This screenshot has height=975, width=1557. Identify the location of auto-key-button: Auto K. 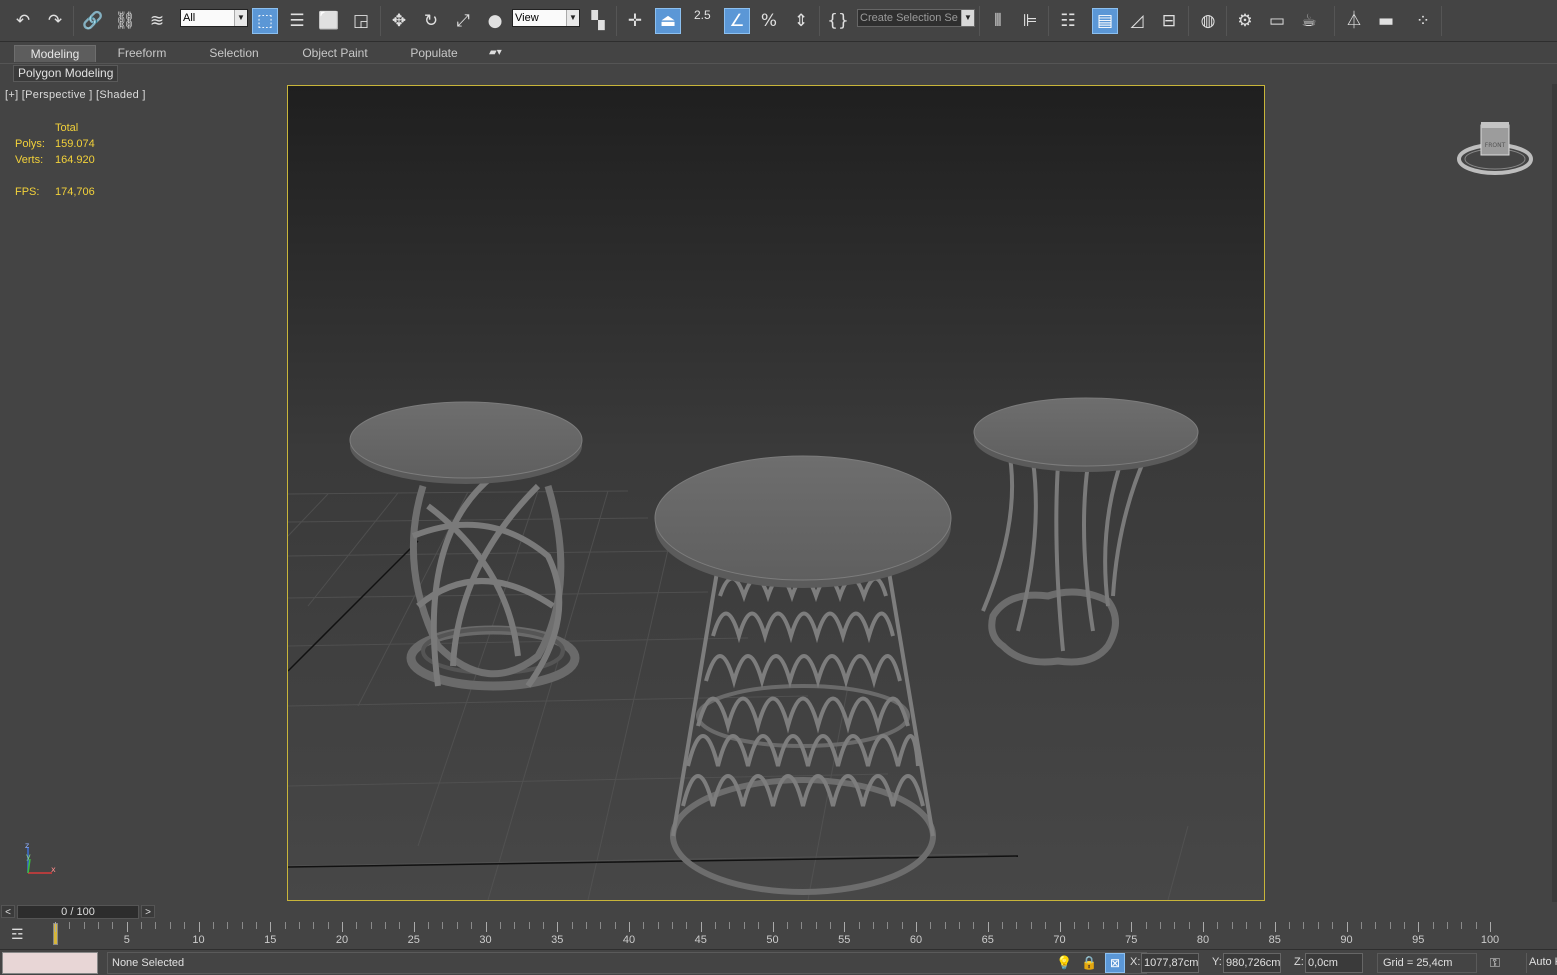
(1541, 963).